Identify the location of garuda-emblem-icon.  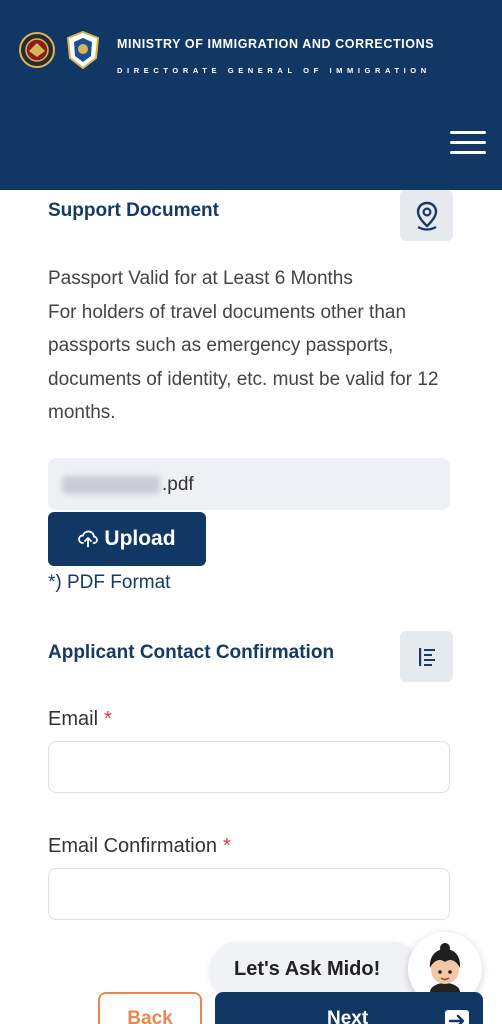
(37, 50).